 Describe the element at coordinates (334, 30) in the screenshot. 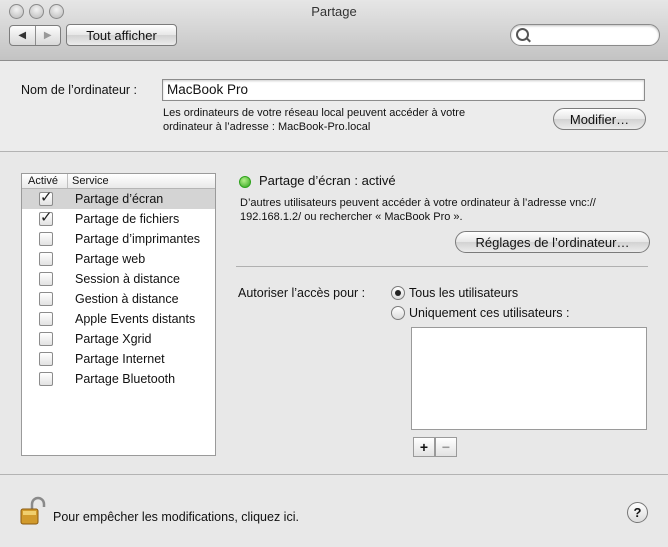

I see `window-titlebar: Partage ◀ ▶ Tout afficher` at that location.